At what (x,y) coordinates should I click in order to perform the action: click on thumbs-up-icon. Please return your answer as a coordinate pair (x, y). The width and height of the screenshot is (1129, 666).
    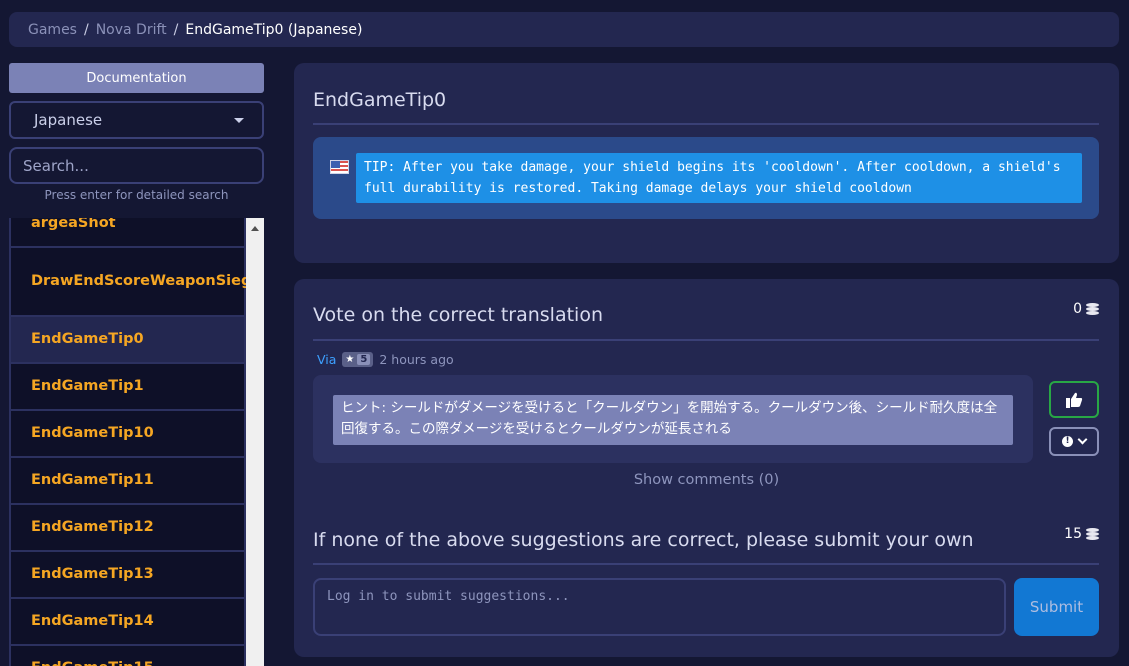
    Looking at the image, I should click on (1074, 400).